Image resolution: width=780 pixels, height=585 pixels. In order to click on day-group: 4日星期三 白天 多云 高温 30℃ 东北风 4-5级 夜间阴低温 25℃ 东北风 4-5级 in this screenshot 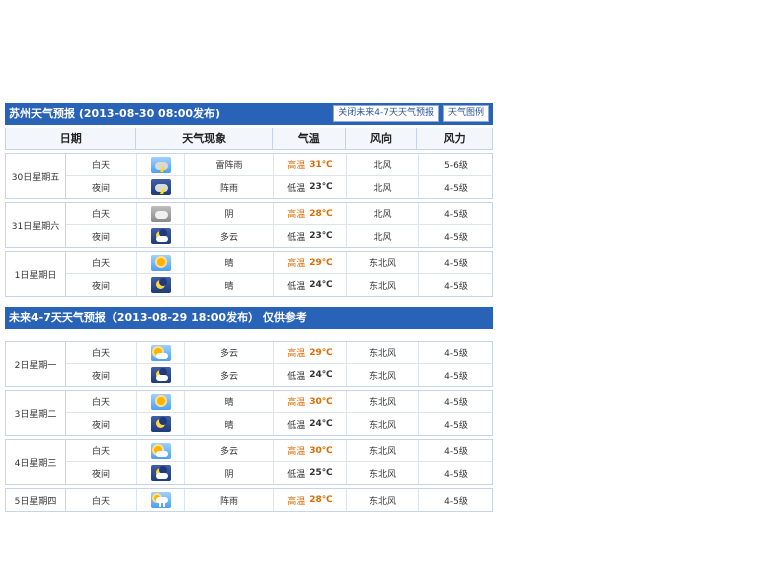, I will do `click(249, 462)`.